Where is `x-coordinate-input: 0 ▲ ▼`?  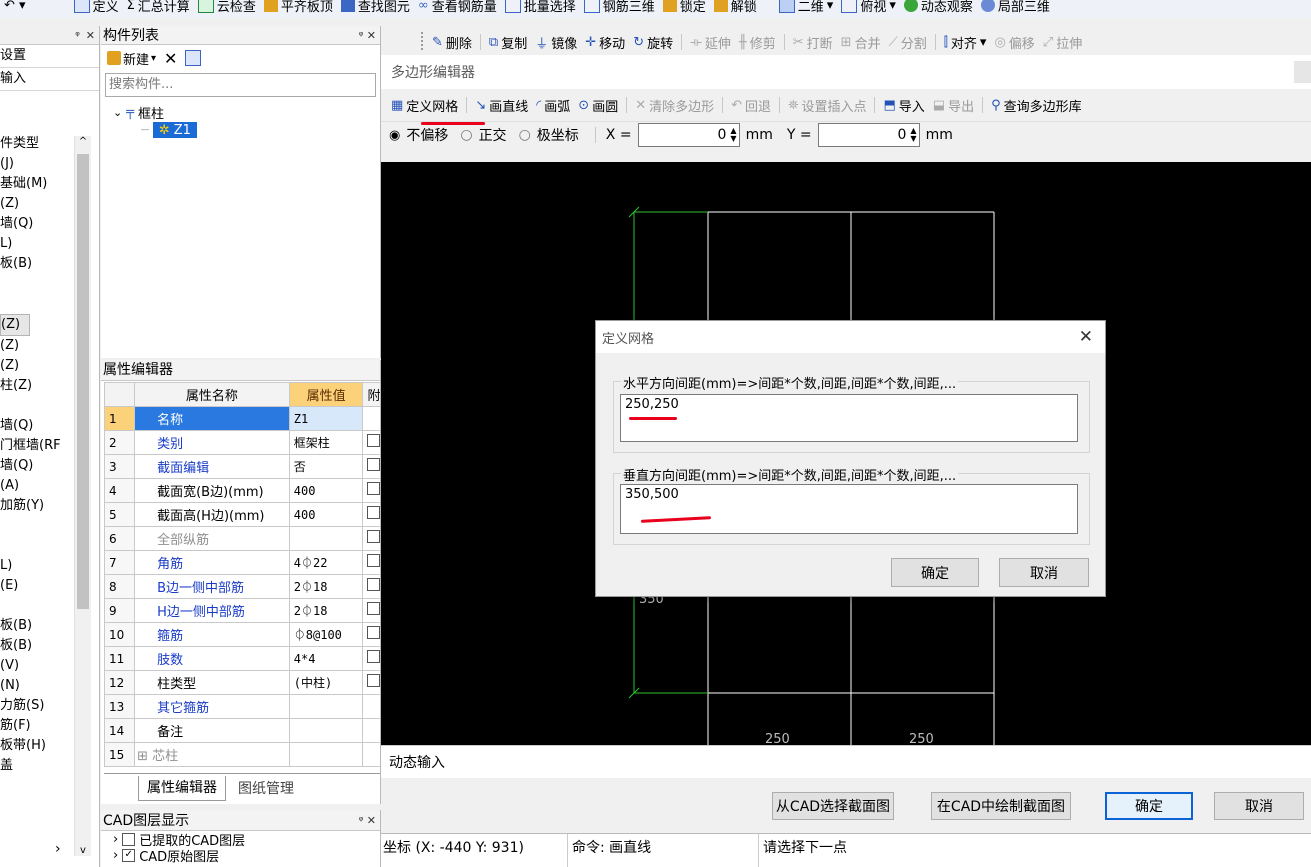
x-coordinate-input: 0 ▲ ▼ is located at coordinates (688, 135).